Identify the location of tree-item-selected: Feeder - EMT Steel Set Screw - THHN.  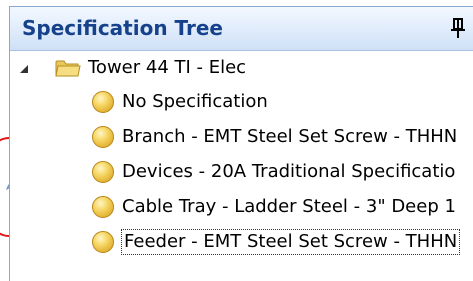
(276, 242).